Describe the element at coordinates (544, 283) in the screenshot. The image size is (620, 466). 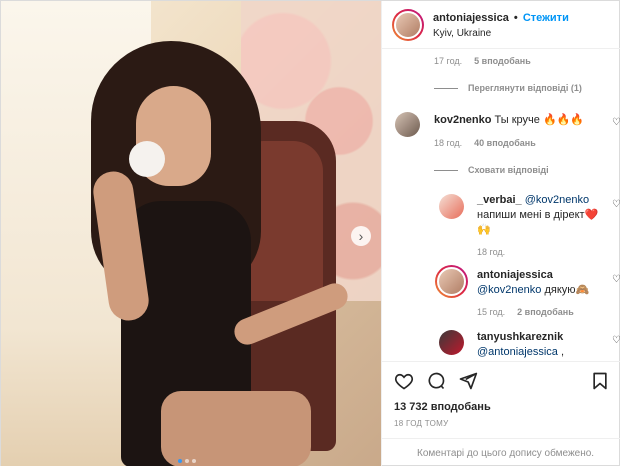
I see `reply-text: antoniajessica @kov2nenko дякую🙈` at that location.